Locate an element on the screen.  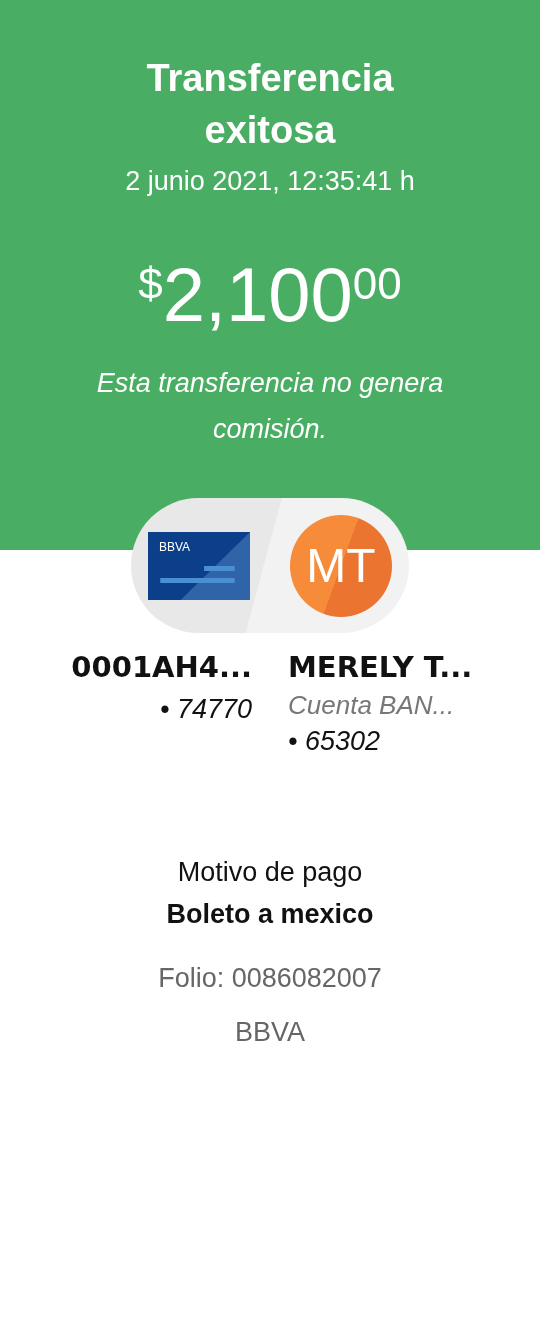
payment-reason-value: Boleto a mexico is located at coordinates (270, 914).